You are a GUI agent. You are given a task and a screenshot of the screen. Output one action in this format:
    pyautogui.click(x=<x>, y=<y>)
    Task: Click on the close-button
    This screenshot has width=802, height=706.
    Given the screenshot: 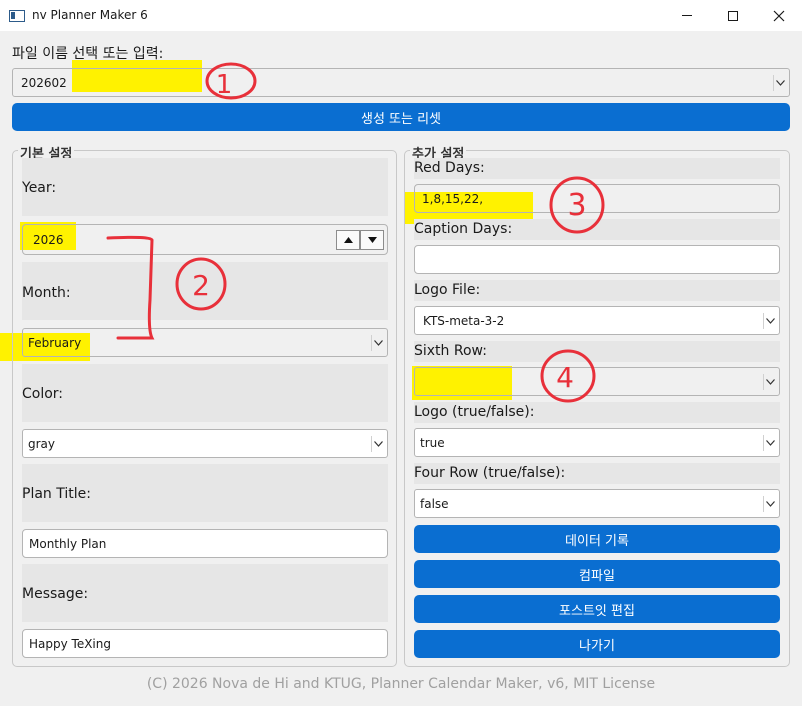 What is the action you would take?
    pyautogui.click(x=779, y=15)
    